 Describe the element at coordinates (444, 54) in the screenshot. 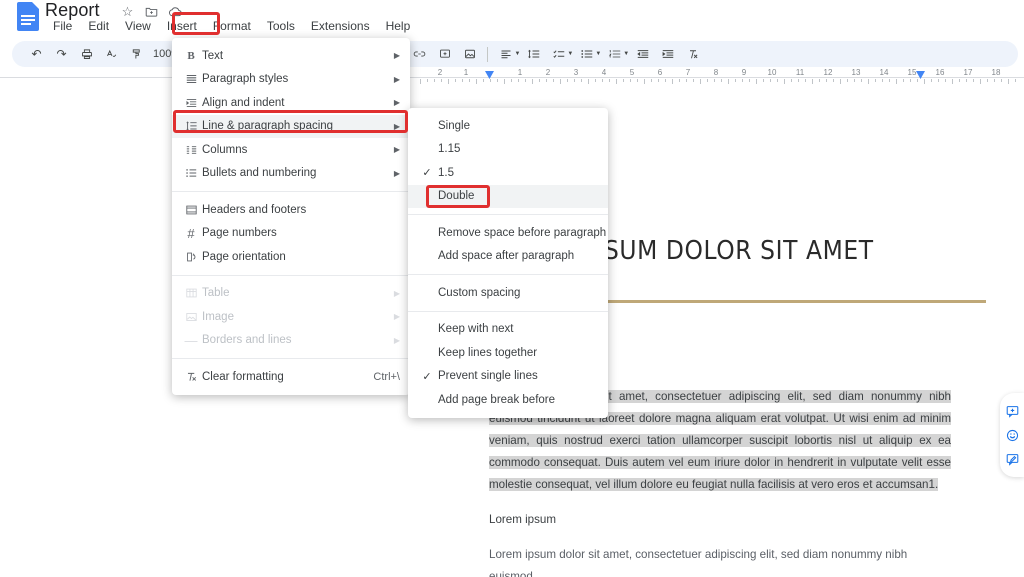

I see `add-comment-icon` at that location.